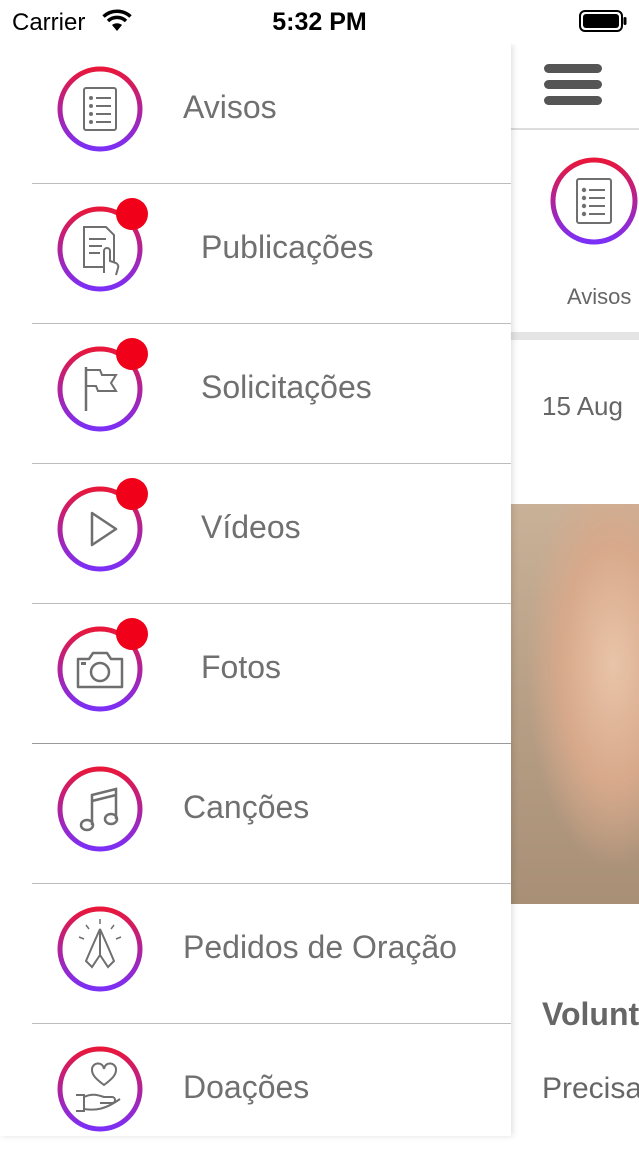 The image size is (639, 1164). I want to click on menu-item-cancoes: Canções, so click(255, 814).